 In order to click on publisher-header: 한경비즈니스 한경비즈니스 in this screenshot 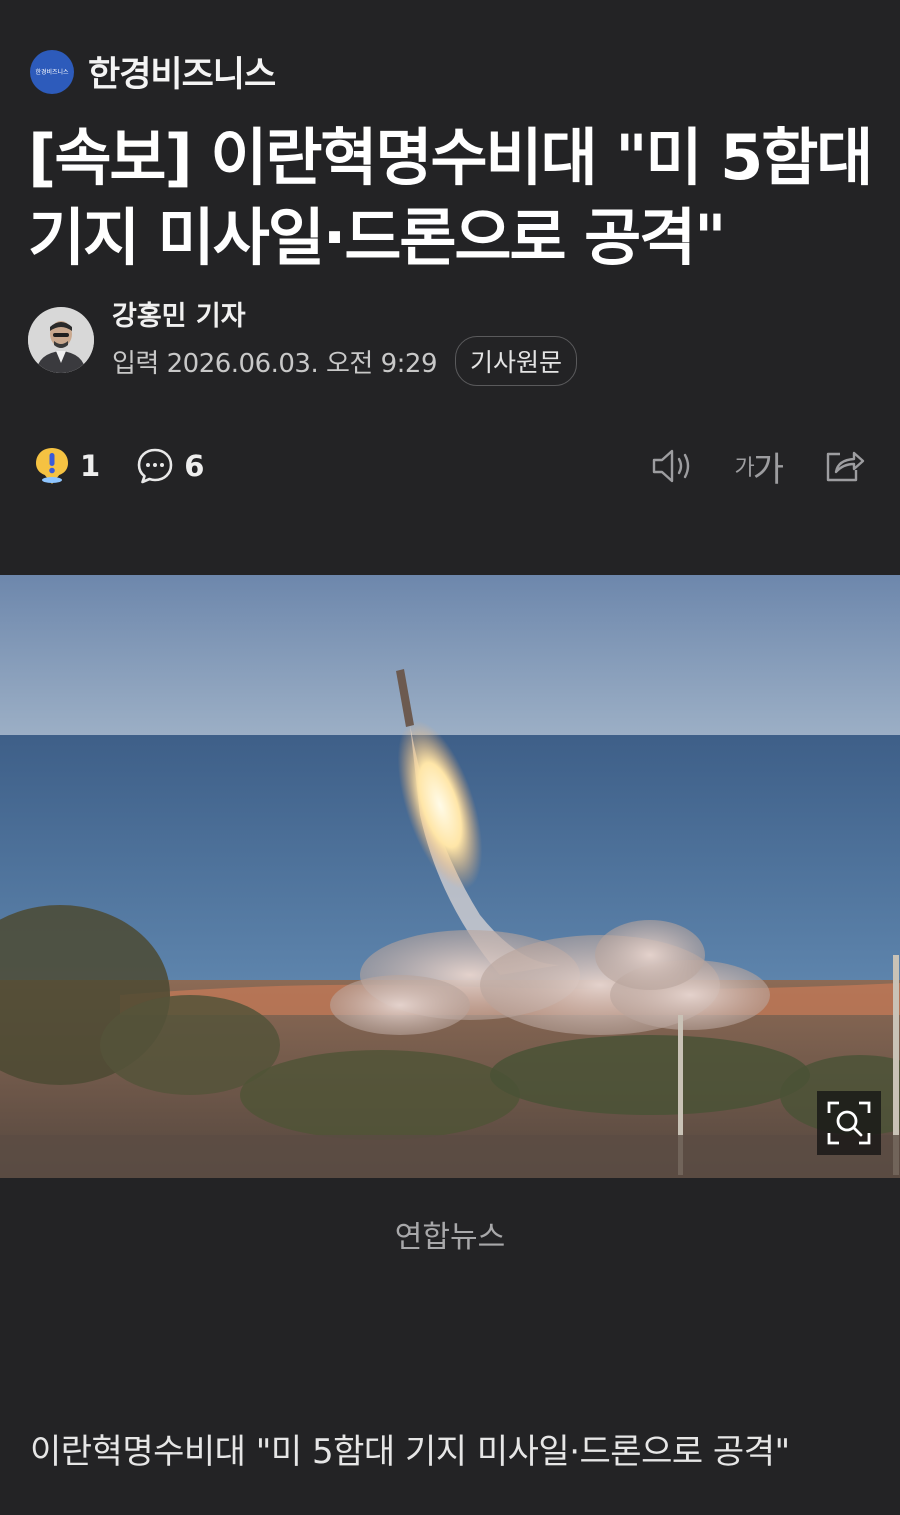, I will do `click(153, 71)`.